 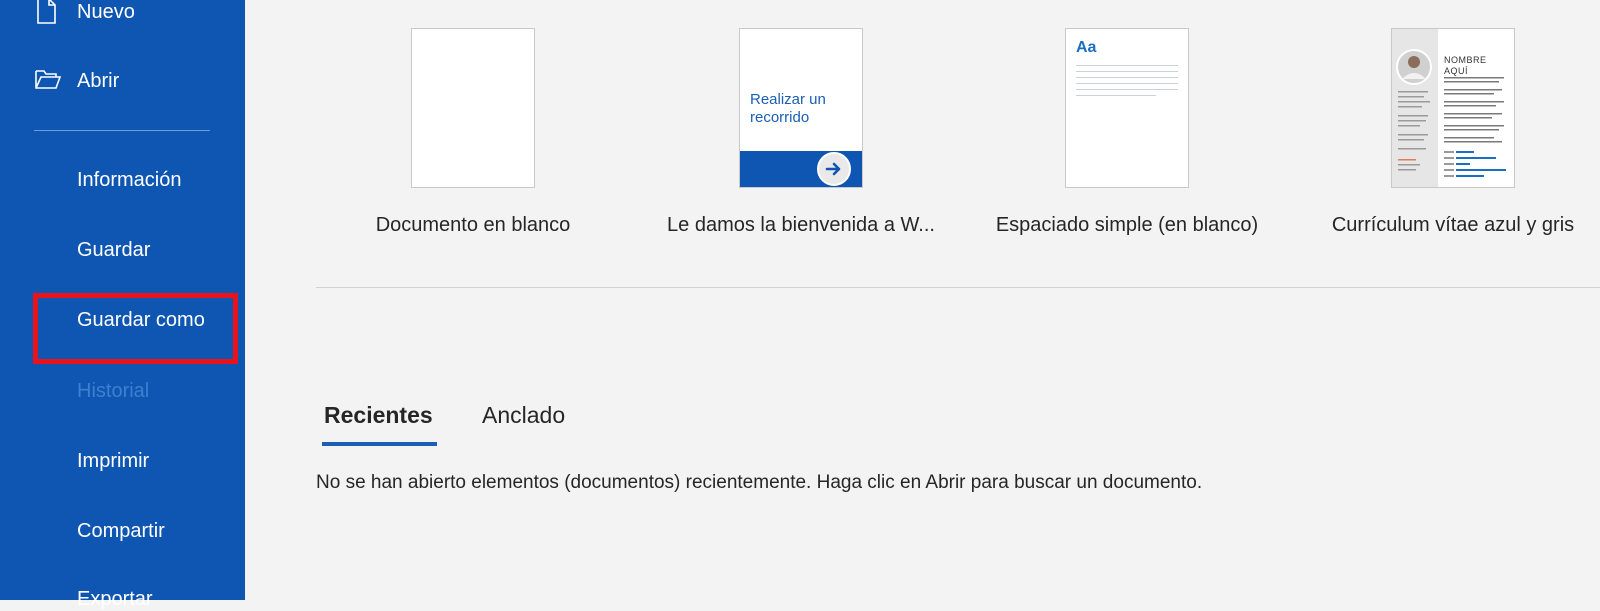 I want to click on template-thumbnail-resume: NOMBRE AQUÍ, so click(x=1453, y=108).